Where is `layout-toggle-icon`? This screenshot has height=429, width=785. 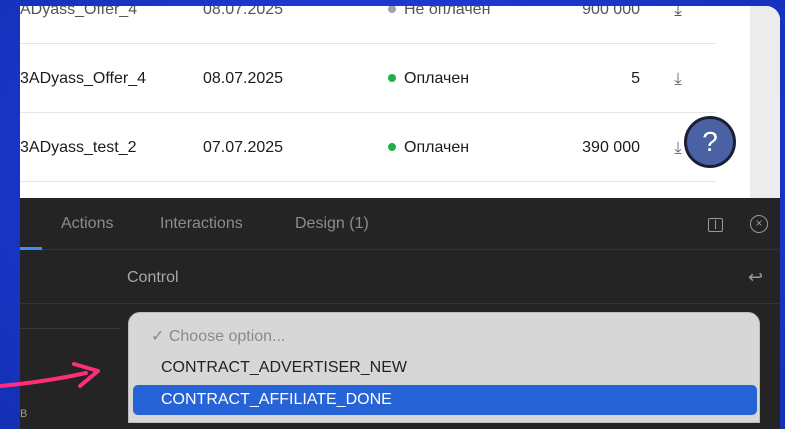 layout-toggle-icon is located at coordinates (715, 225).